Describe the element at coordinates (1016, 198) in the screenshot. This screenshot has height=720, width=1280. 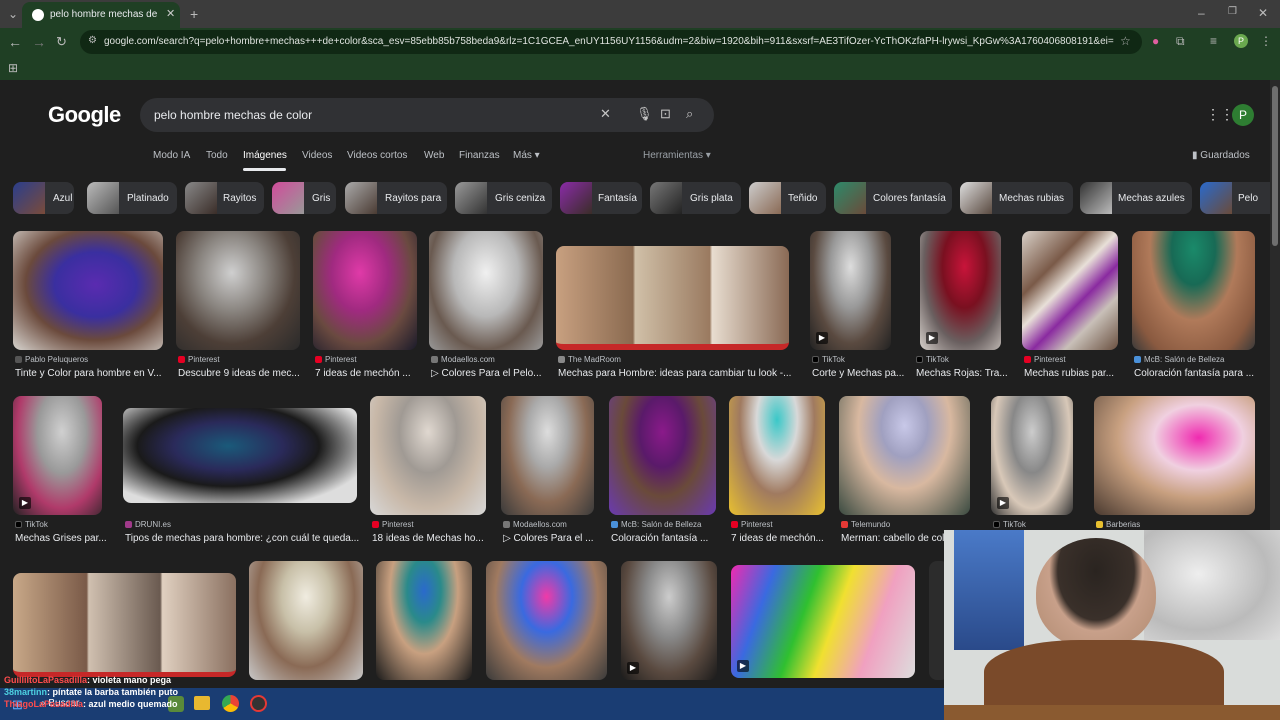
I see `chip-mechas-rubias: Mechas rubias` at that location.